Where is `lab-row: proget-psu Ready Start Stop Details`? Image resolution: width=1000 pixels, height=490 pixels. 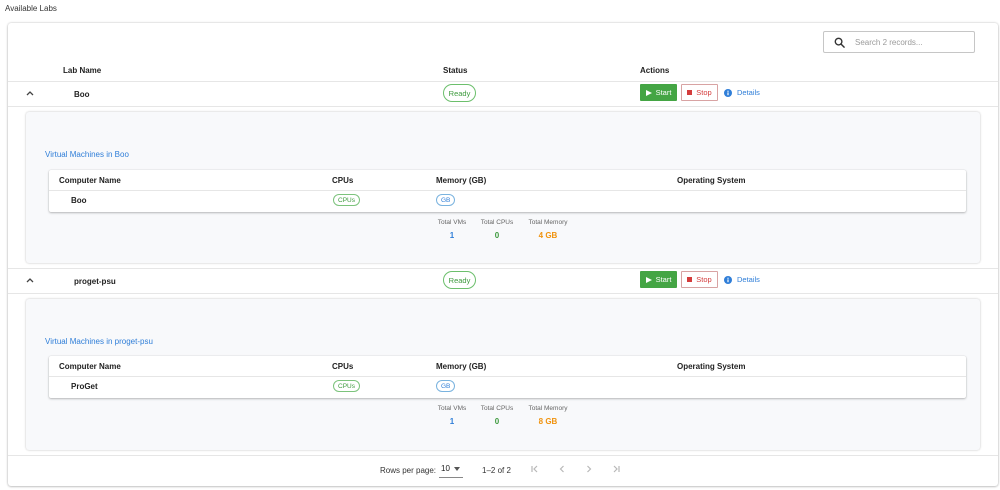
lab-row: proget-psu Ready Start Stop Details is located at coordinates (503, 281).